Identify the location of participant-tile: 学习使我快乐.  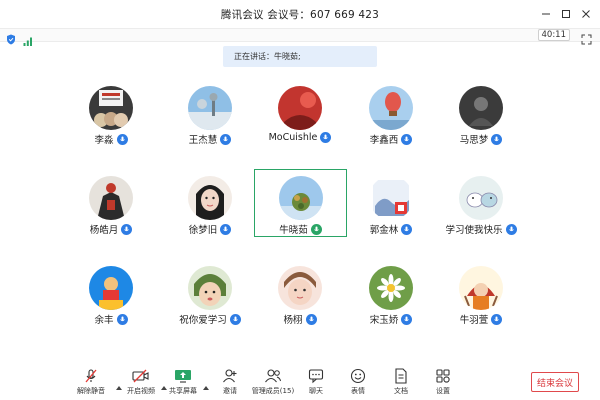
(481, 204).